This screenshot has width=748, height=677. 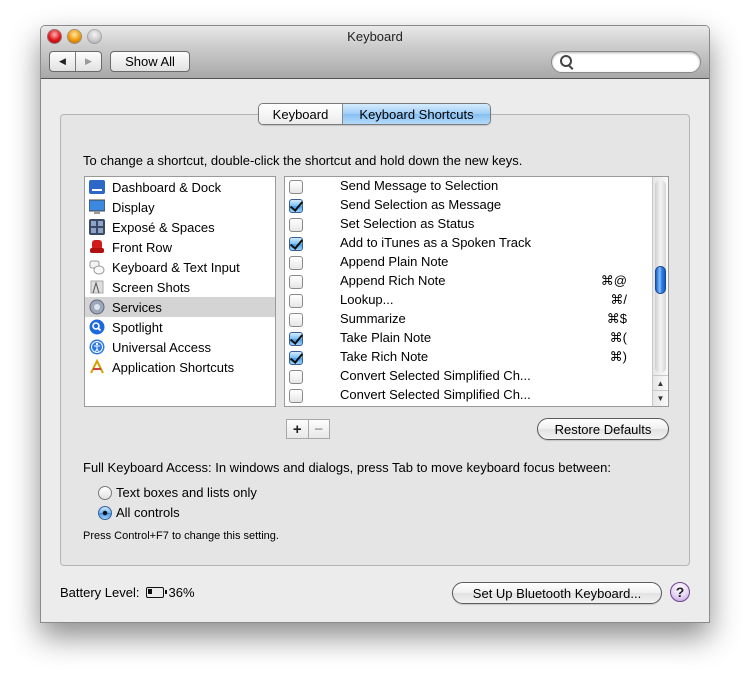 I want to click on radio-label-all-controls: All controls, so click(x=148, y=512).